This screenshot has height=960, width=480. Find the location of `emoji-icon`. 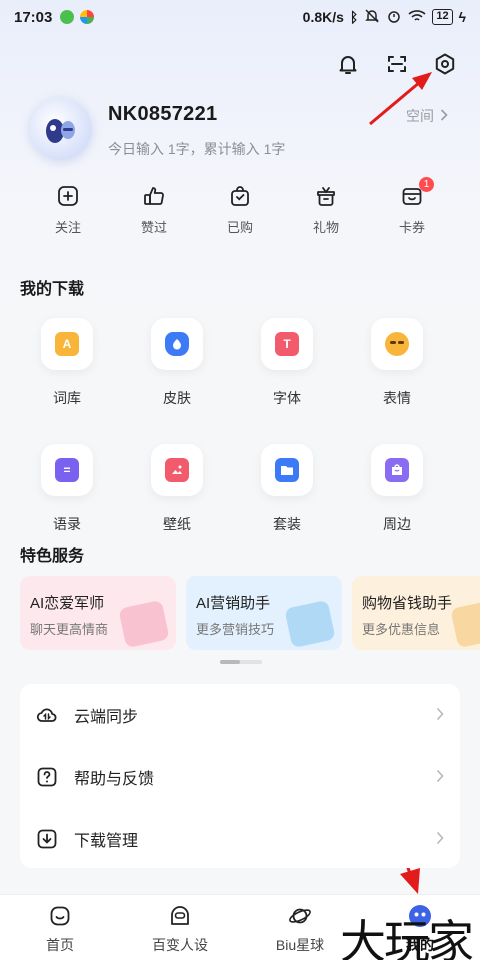

emoji-icon is located at coordinates (397, 344).